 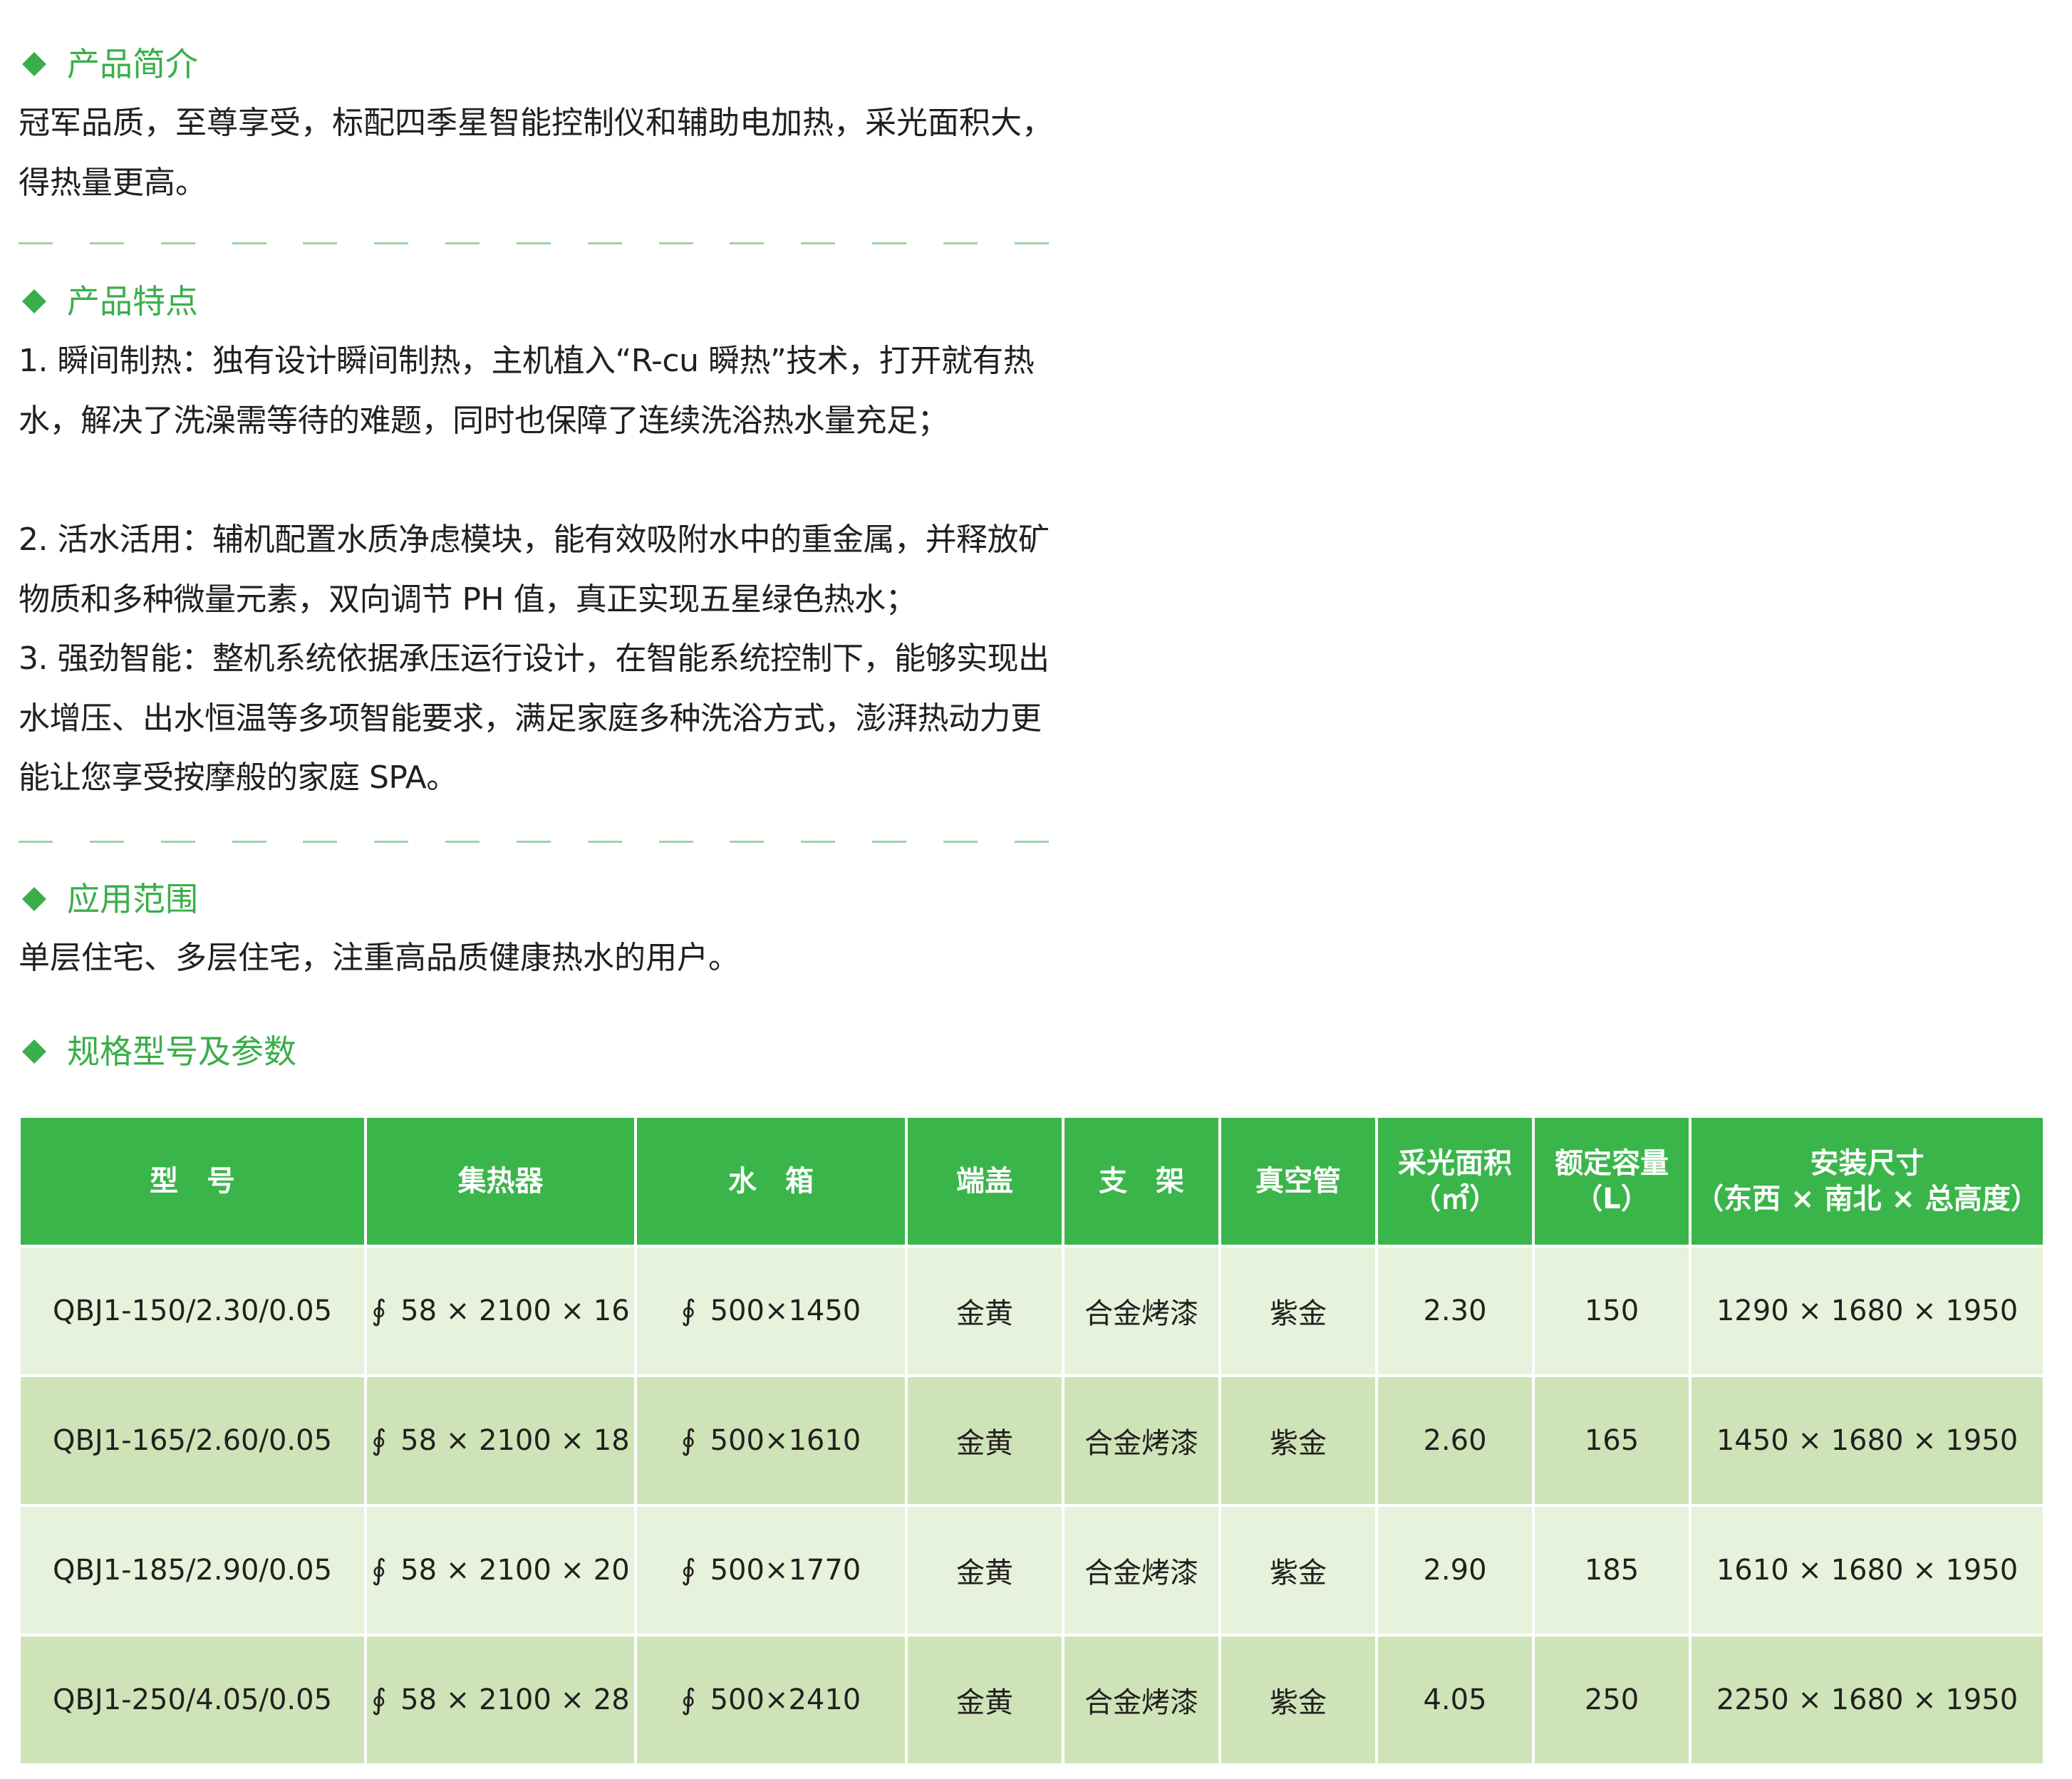 I want to click on header-size: 安装尺寸 （东西 × 南北 × 总高度）, so click(x=1866, y=1182).